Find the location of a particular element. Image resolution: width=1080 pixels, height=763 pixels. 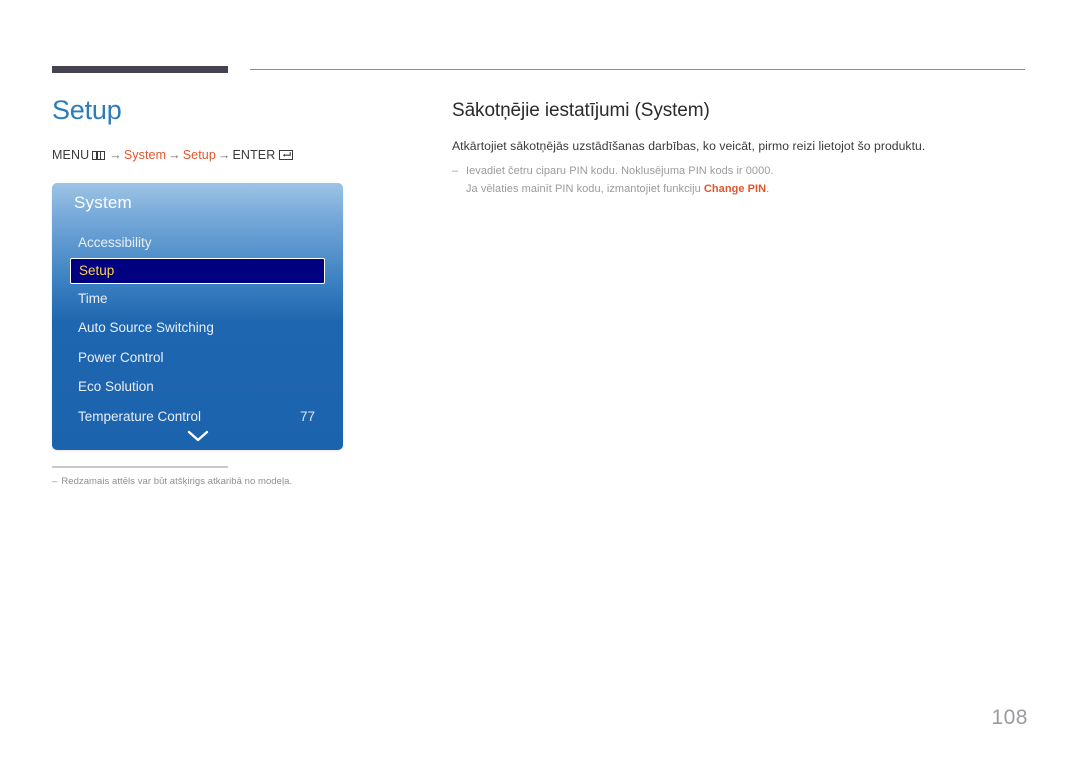

section-note-line2-after: . is located at coordinates (768, 188).